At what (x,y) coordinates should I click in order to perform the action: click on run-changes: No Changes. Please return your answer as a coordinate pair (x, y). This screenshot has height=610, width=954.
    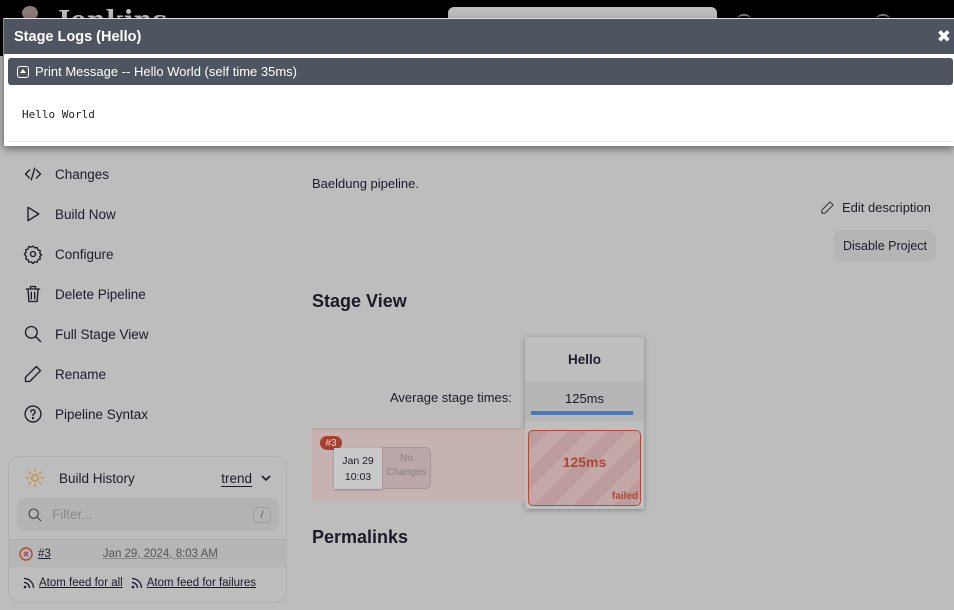
    Looking at the image, I should click on (406, 468).